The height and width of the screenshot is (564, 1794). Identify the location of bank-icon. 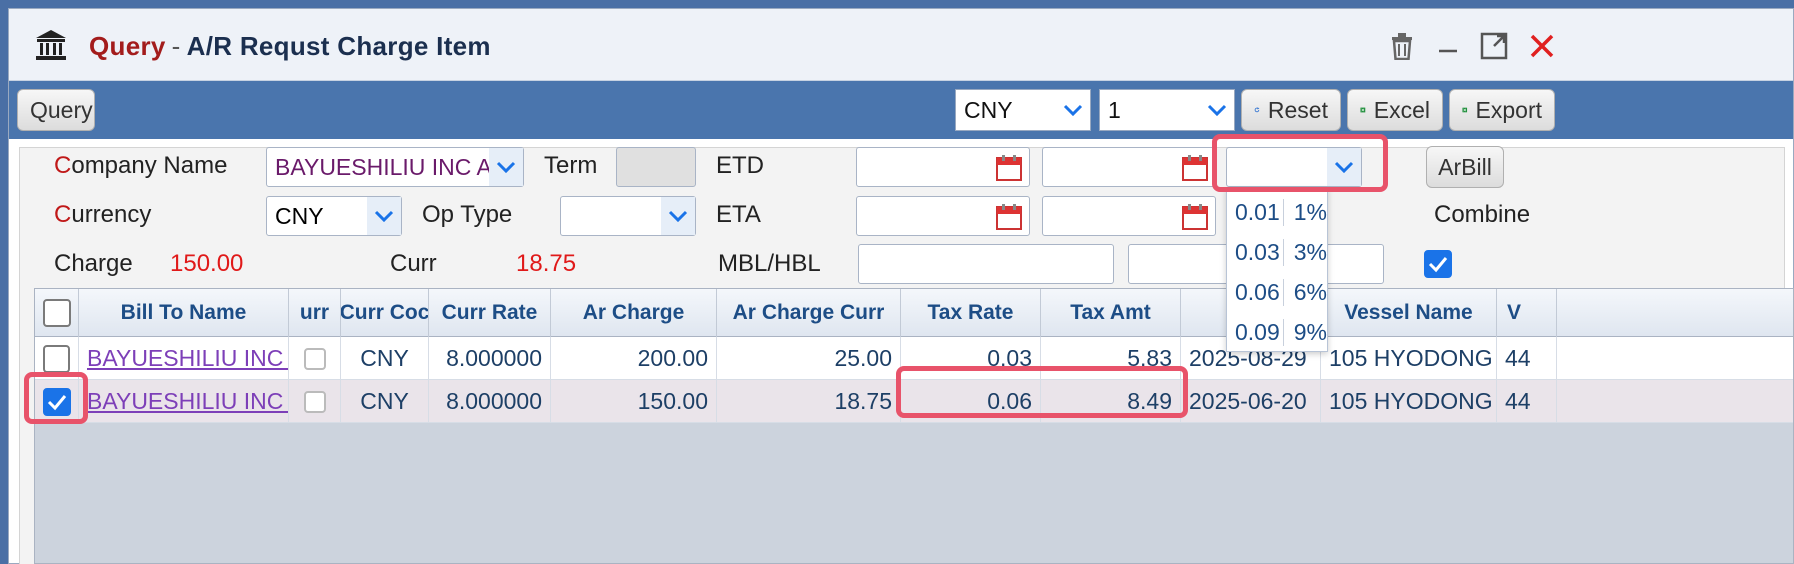
(51, 45).